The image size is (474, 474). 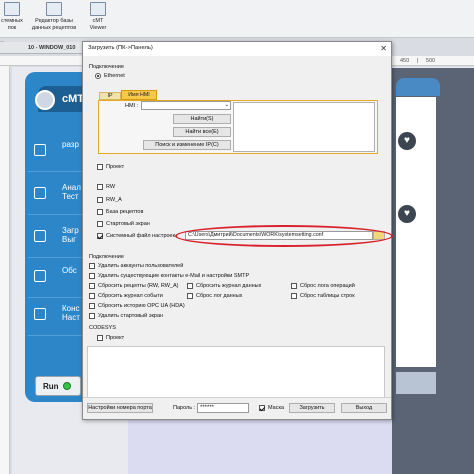 I want to click on menu-item-label: Конс Наст, so click(x=71, y=313).